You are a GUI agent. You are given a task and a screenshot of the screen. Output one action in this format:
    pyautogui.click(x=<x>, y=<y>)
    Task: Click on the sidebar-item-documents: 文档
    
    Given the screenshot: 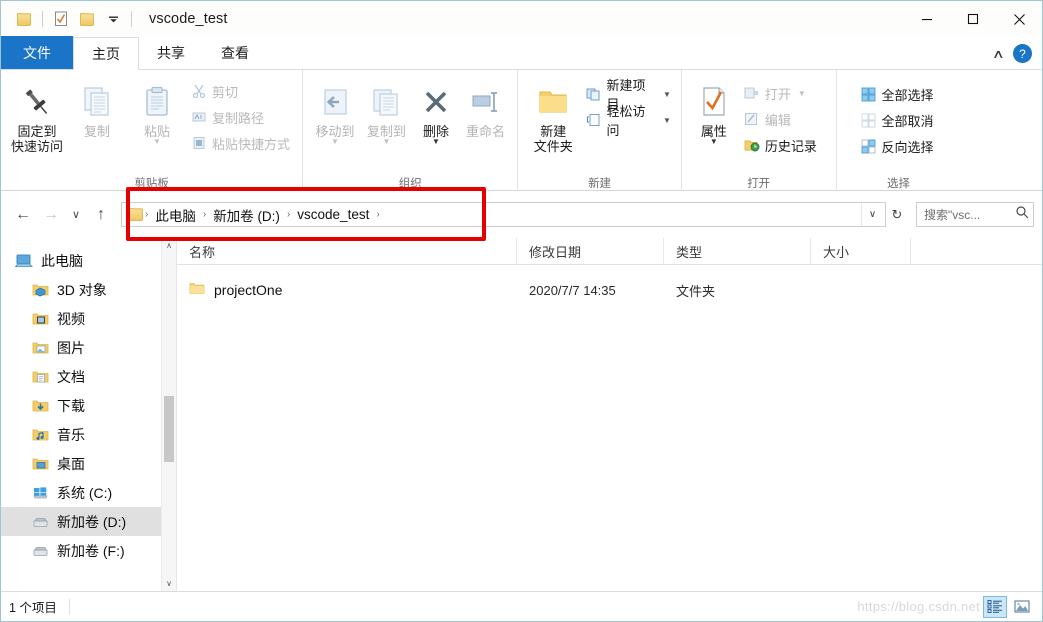 What is the action you would take?
    pyautogui.click(x=88, y=376)
    